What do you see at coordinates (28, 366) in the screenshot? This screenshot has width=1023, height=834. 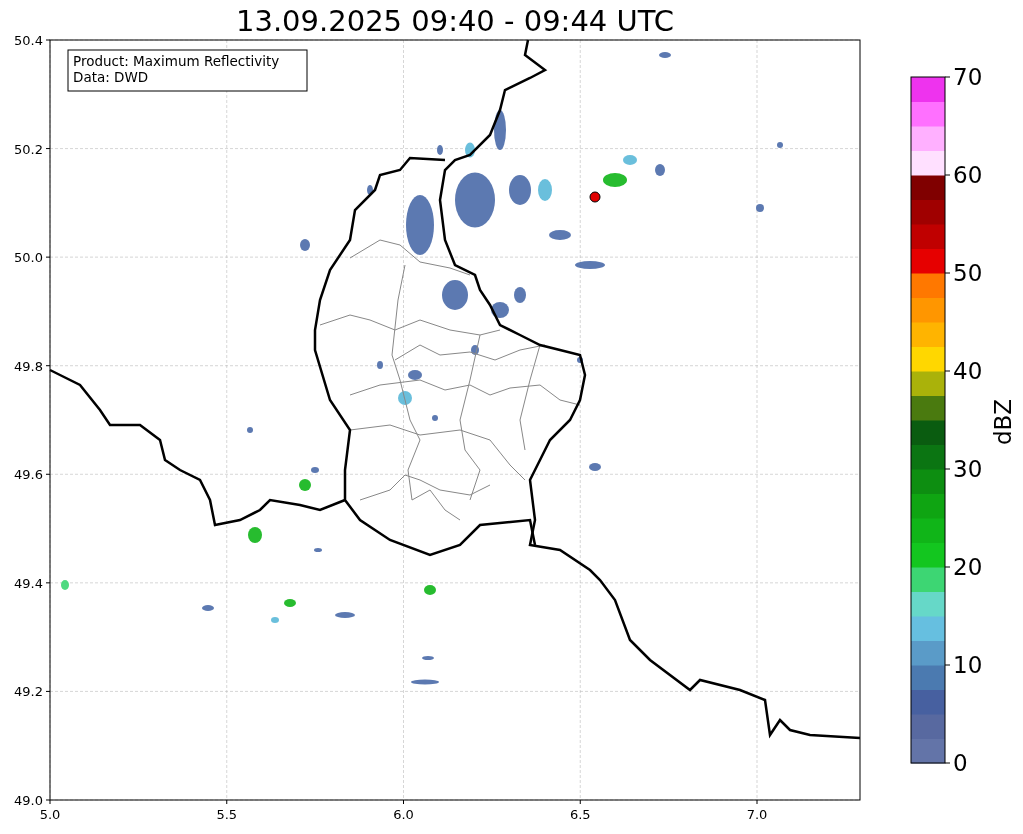 I see `y-axis-tick-label: 49.8` at bounding box center [28, 366].